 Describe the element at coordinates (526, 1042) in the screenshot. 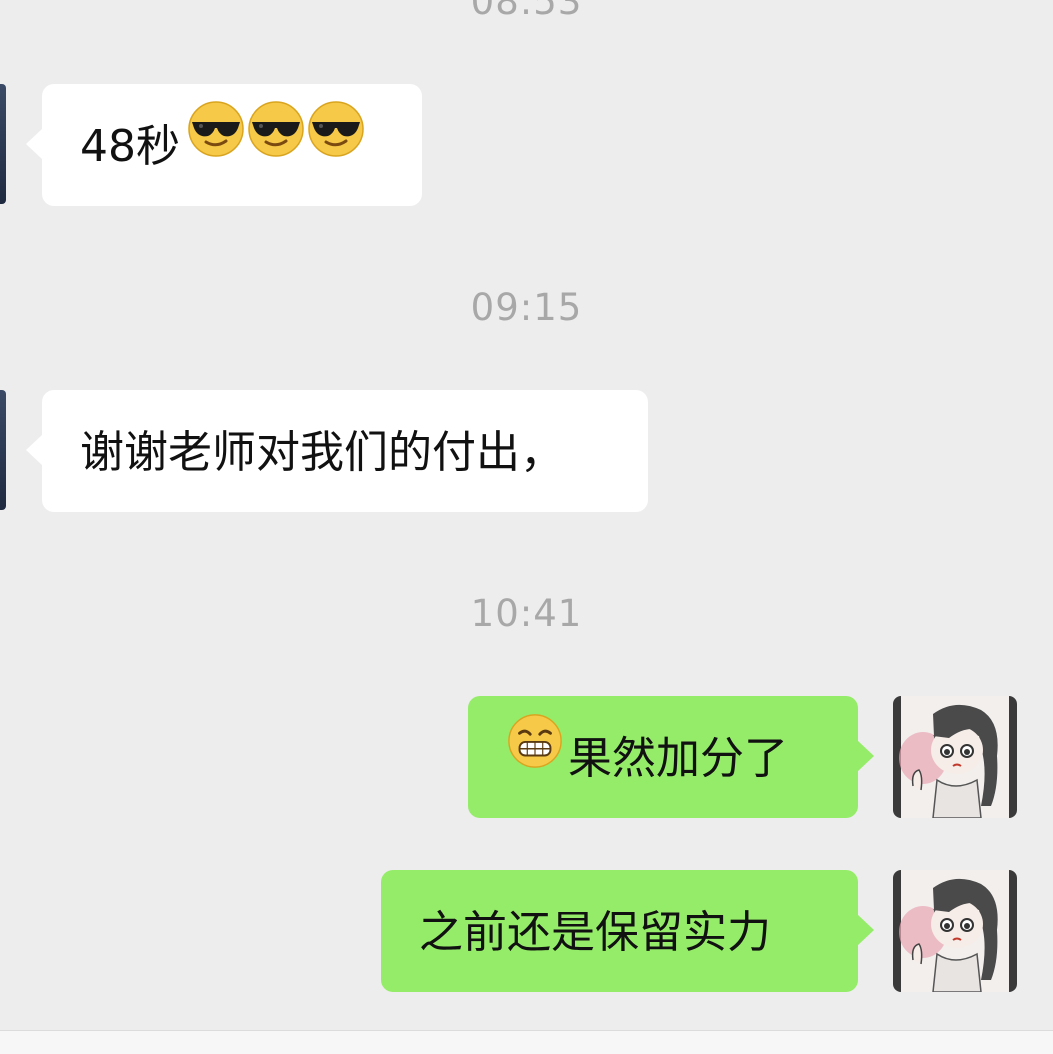

I see `input-bar` at that location.